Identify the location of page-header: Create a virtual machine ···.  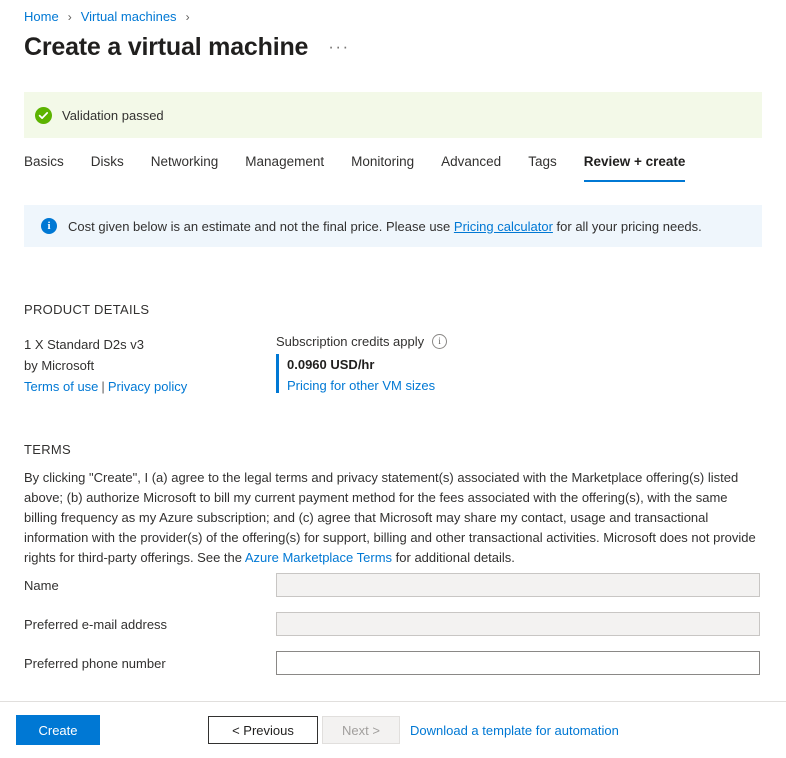
(187, 47).